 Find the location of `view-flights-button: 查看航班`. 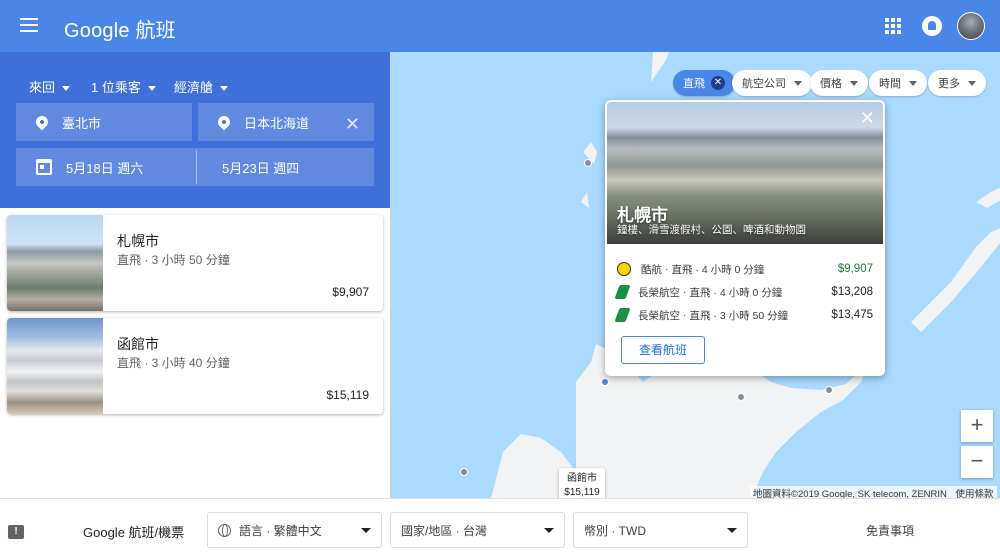

view-flights-button: 查看航班 is located at coordinates (663, 350).